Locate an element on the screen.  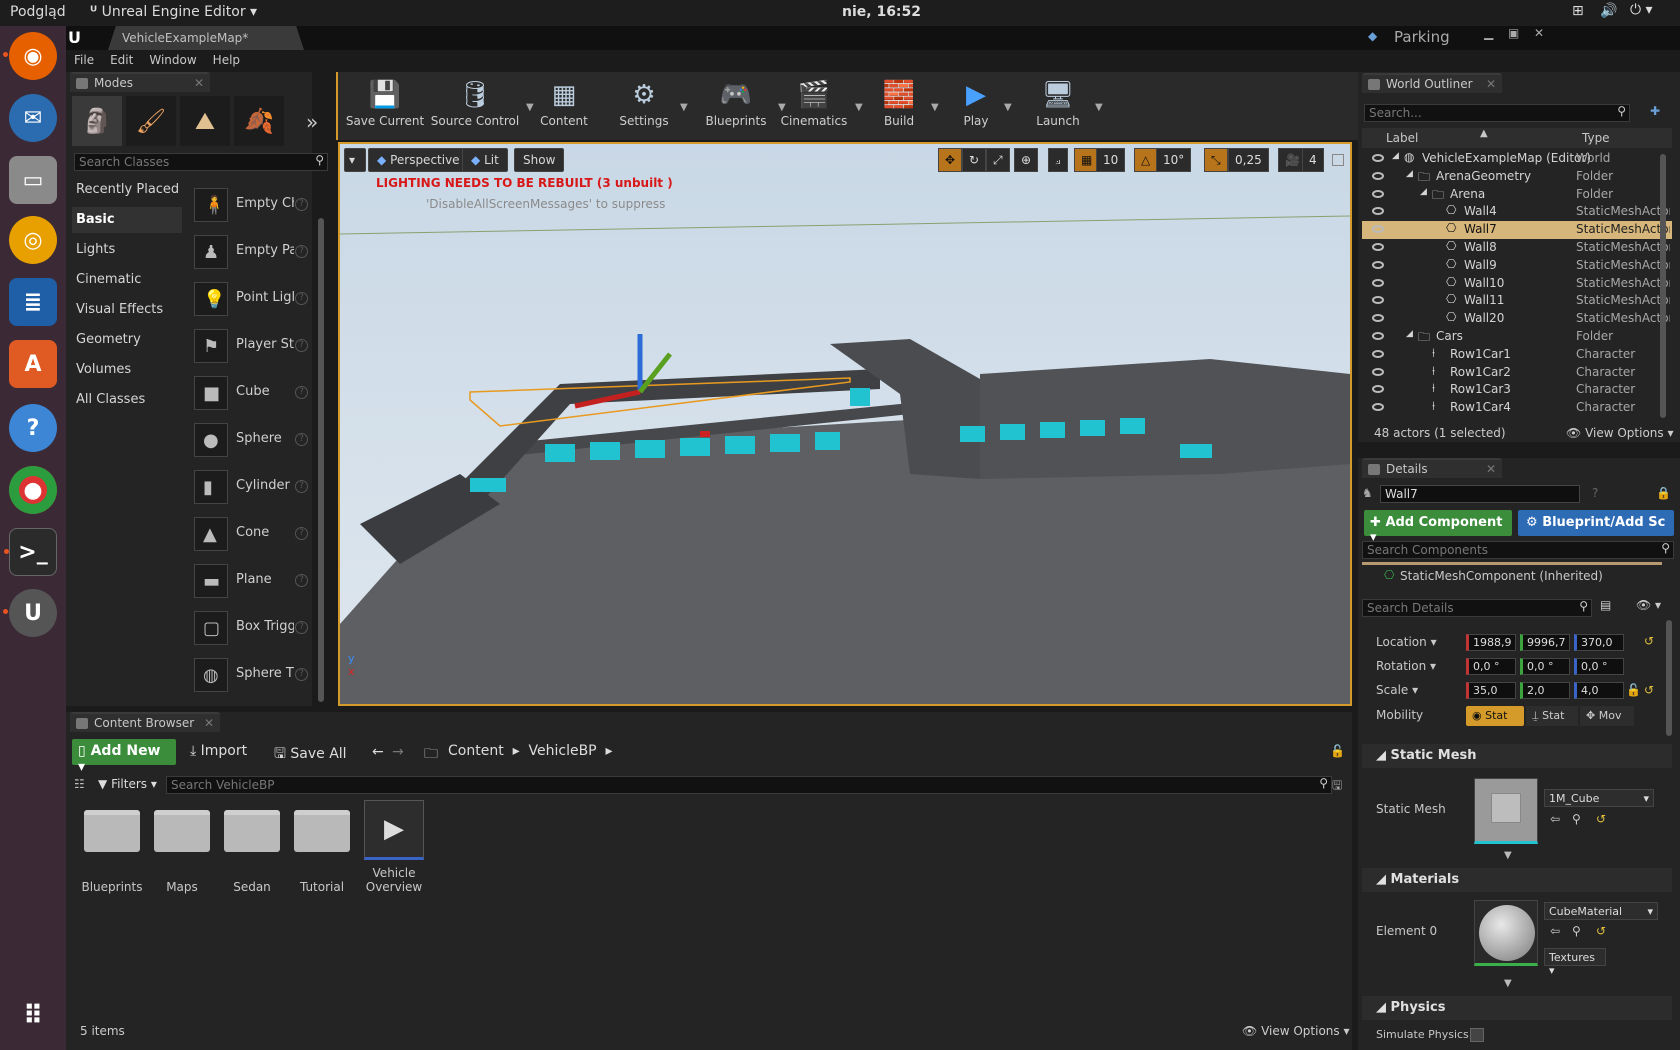
toolbar-launch-button: 🖥 Launch is located at coordinates (1058, 105).